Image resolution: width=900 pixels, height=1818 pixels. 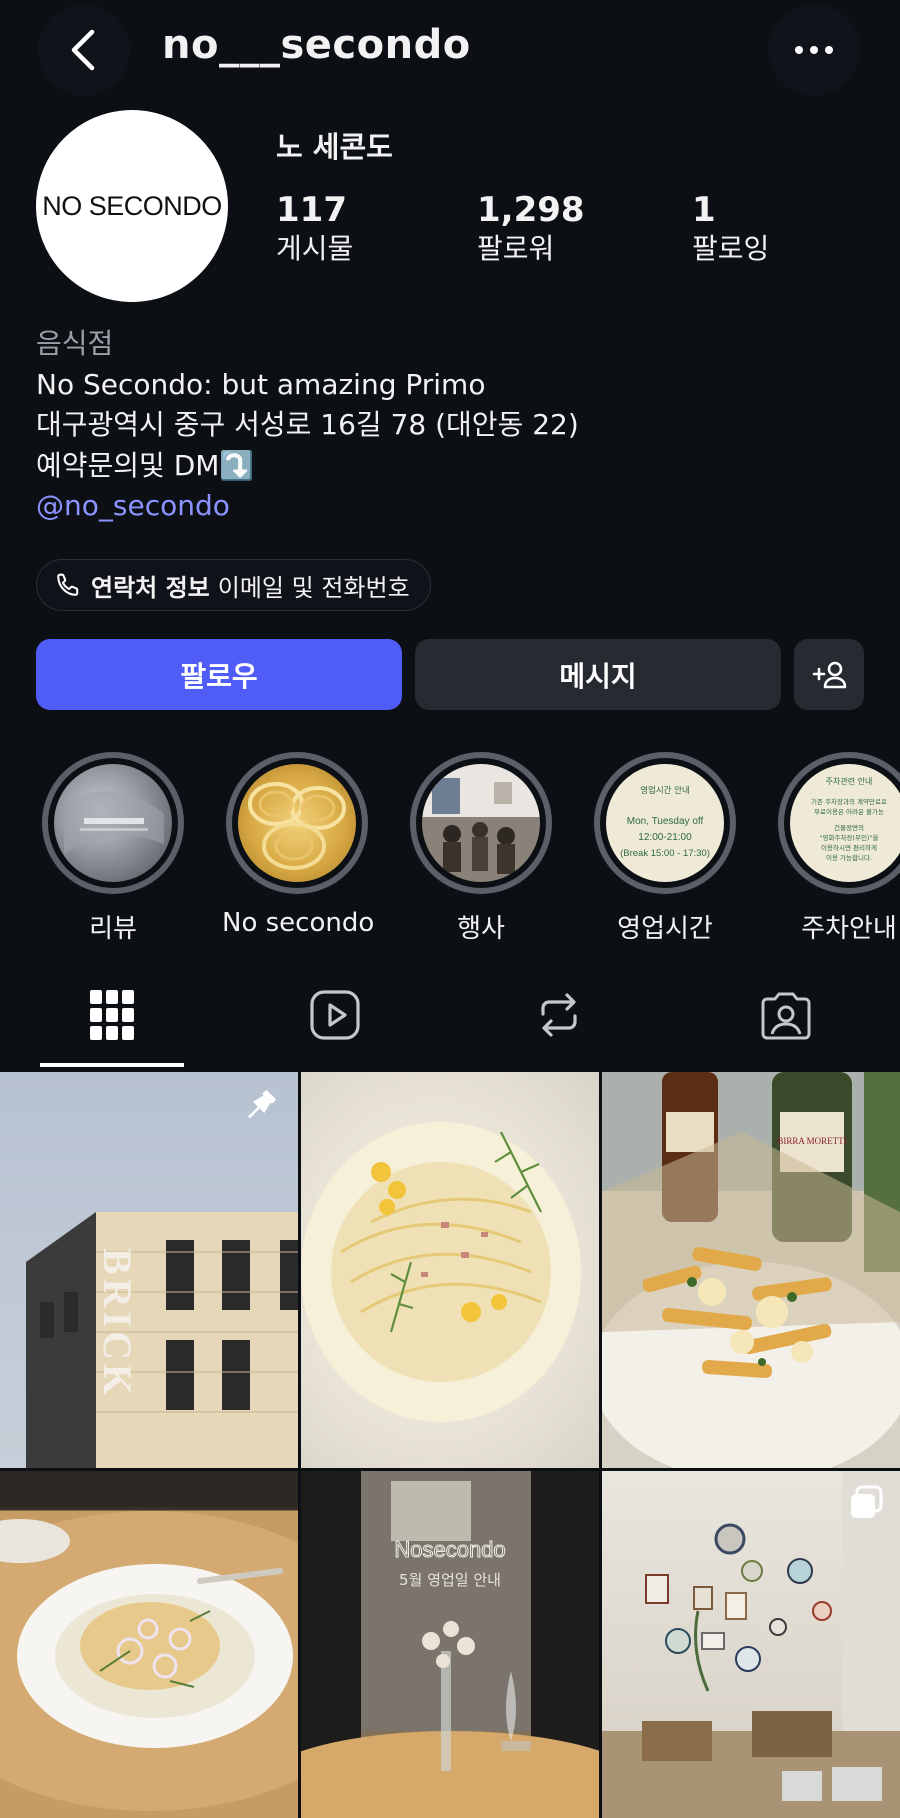 I want to click on post-thumbnail: Nosecondo 5월 영업일 안내, so click(x=450, y=1644).